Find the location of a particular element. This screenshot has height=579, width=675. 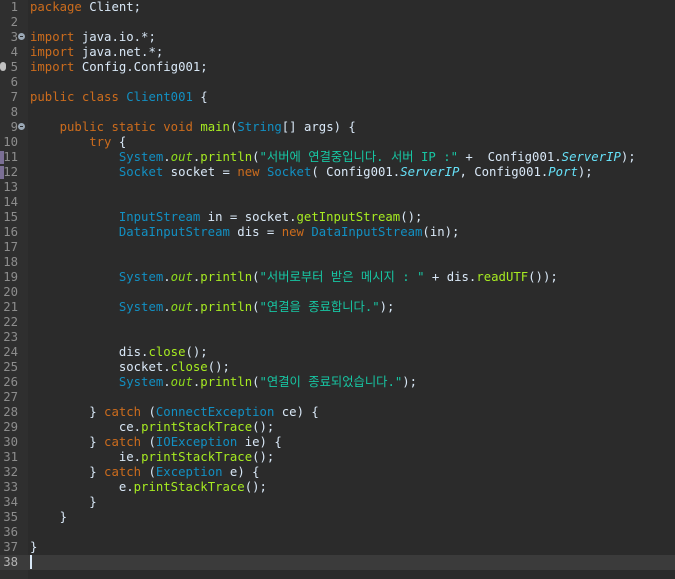

code-text: } is located at coordinates (33, 547).